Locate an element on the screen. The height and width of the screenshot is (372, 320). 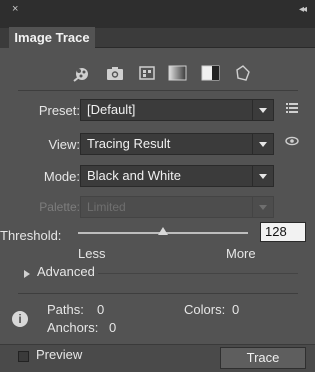
auto-color-icon is located at coordinates (81, 73).